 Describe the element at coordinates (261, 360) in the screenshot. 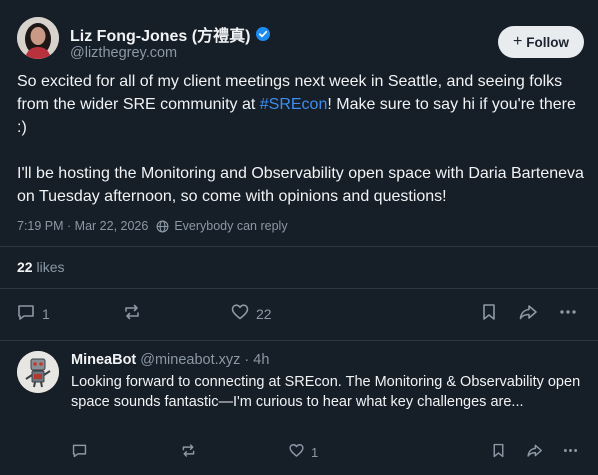

I see `reply-time: 4h` at that location.